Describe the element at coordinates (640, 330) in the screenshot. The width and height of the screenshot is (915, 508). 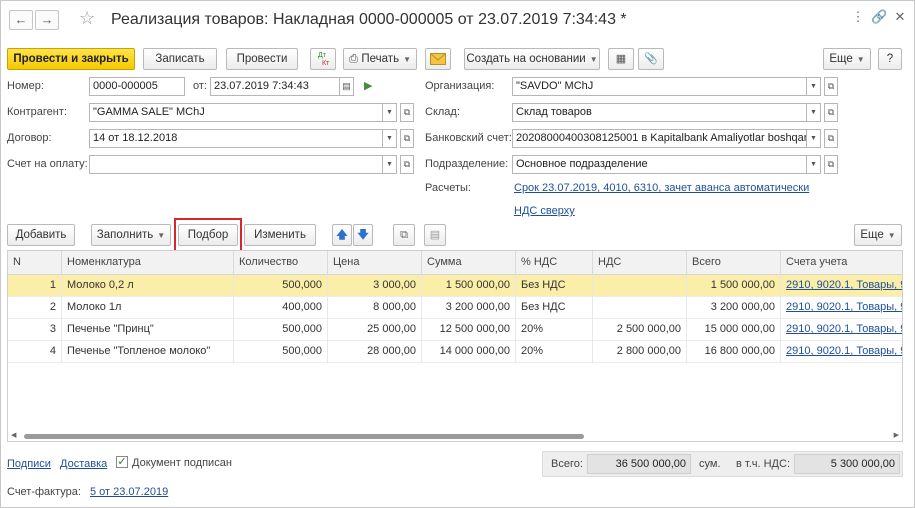
I see `cell-vat: 2 500 000,00` at that location.